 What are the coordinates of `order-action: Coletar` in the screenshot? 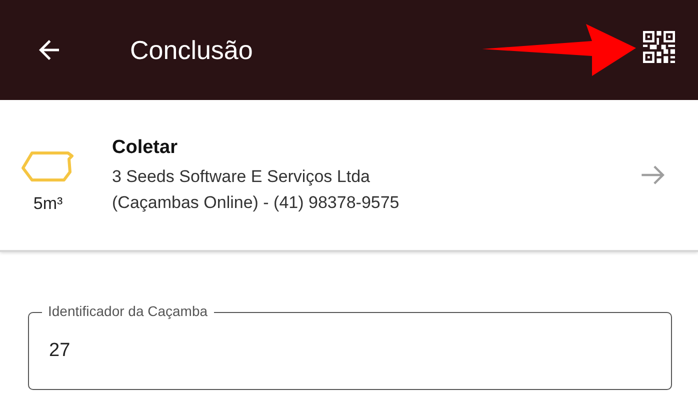 It's located at (145, 148).